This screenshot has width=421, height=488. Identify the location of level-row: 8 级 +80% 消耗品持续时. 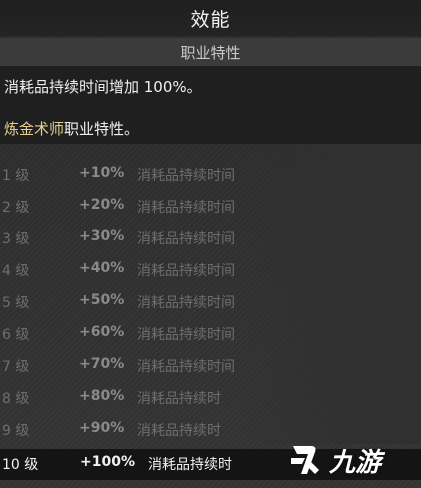
(210, 398).